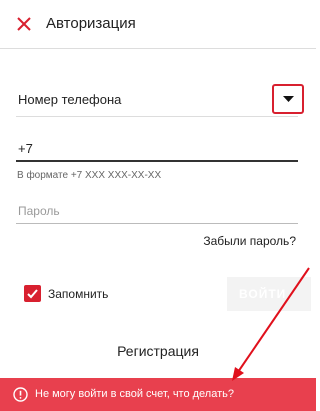  I want to click on login-type-dropdown-button, so click(288, 99).